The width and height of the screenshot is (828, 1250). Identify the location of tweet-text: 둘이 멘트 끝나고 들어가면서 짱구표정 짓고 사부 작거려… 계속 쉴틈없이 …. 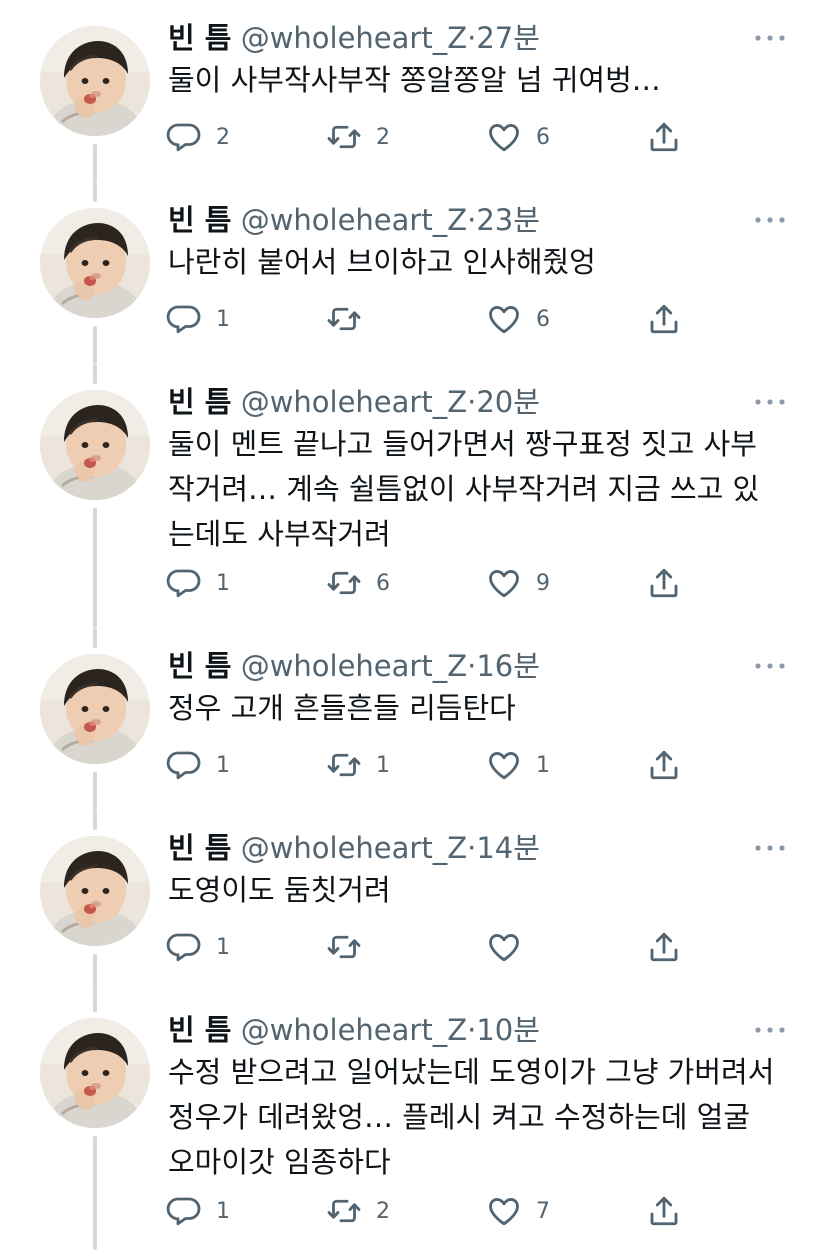
(488, 489).